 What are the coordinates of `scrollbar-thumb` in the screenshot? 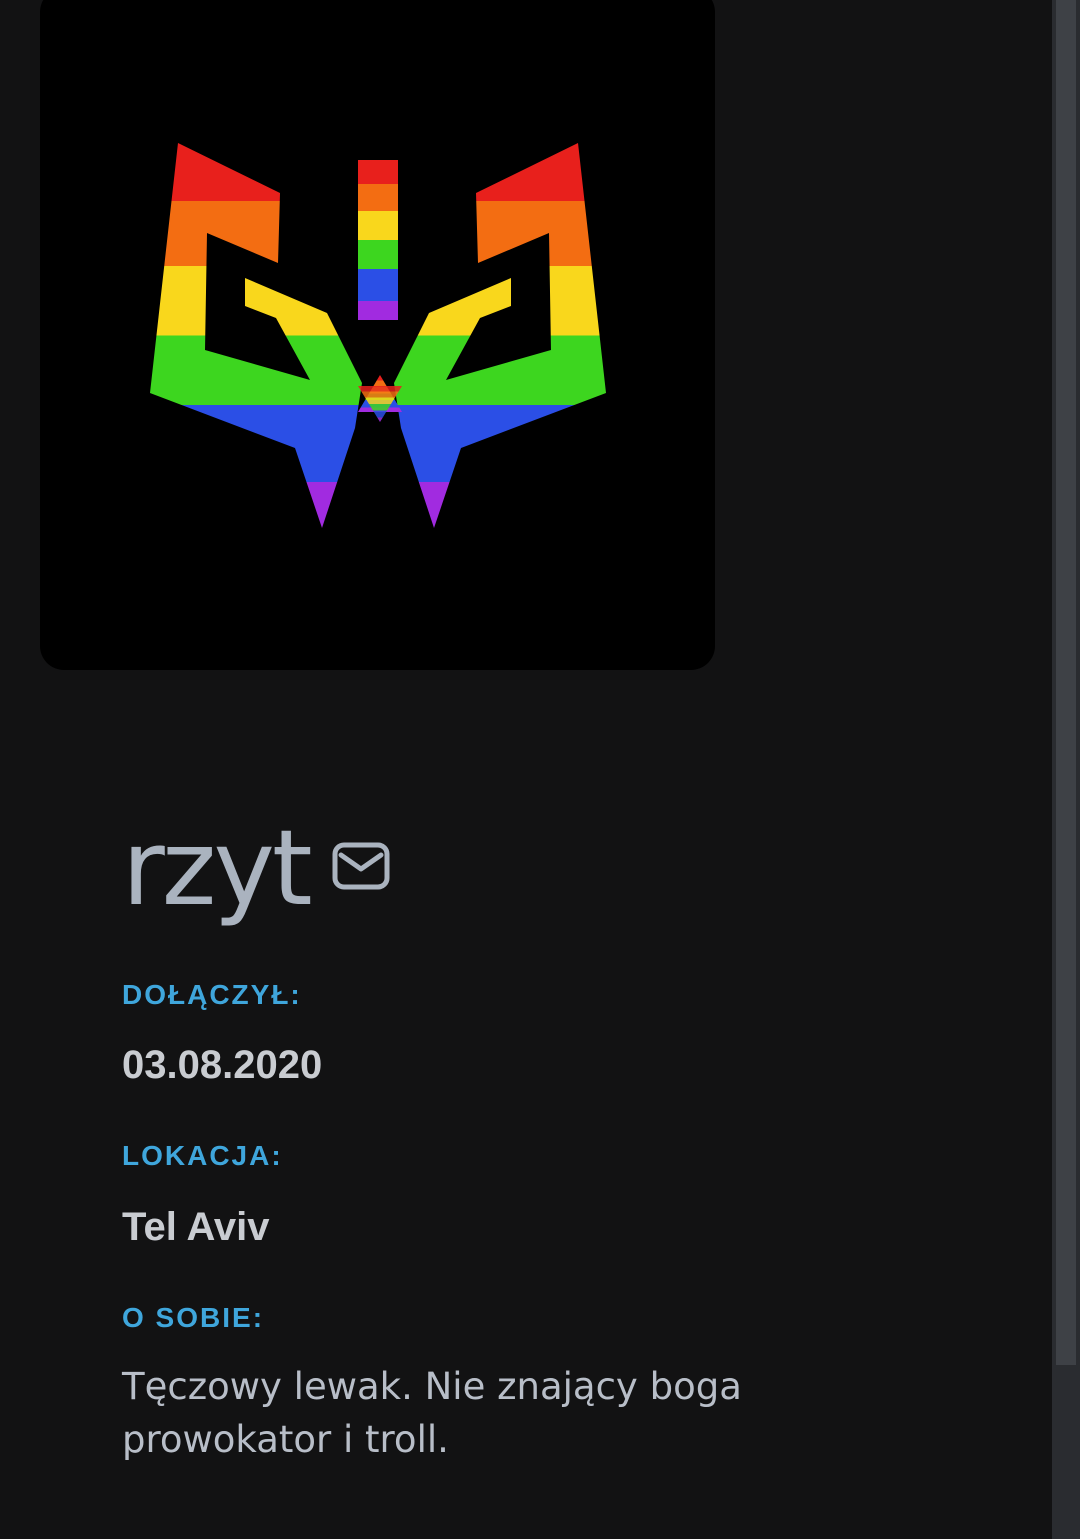 It's located at (1066, 682).